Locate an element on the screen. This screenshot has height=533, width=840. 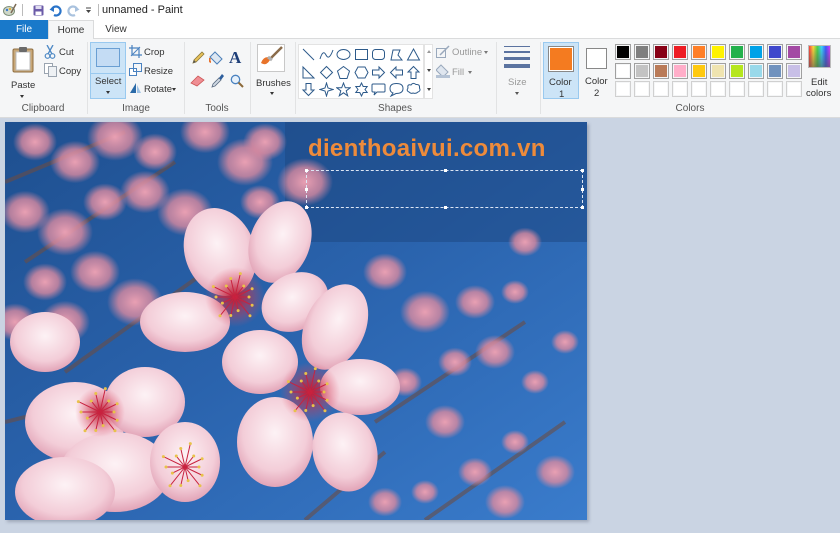
shape-rounded-callout-icon is located at coordinates (378, 89).